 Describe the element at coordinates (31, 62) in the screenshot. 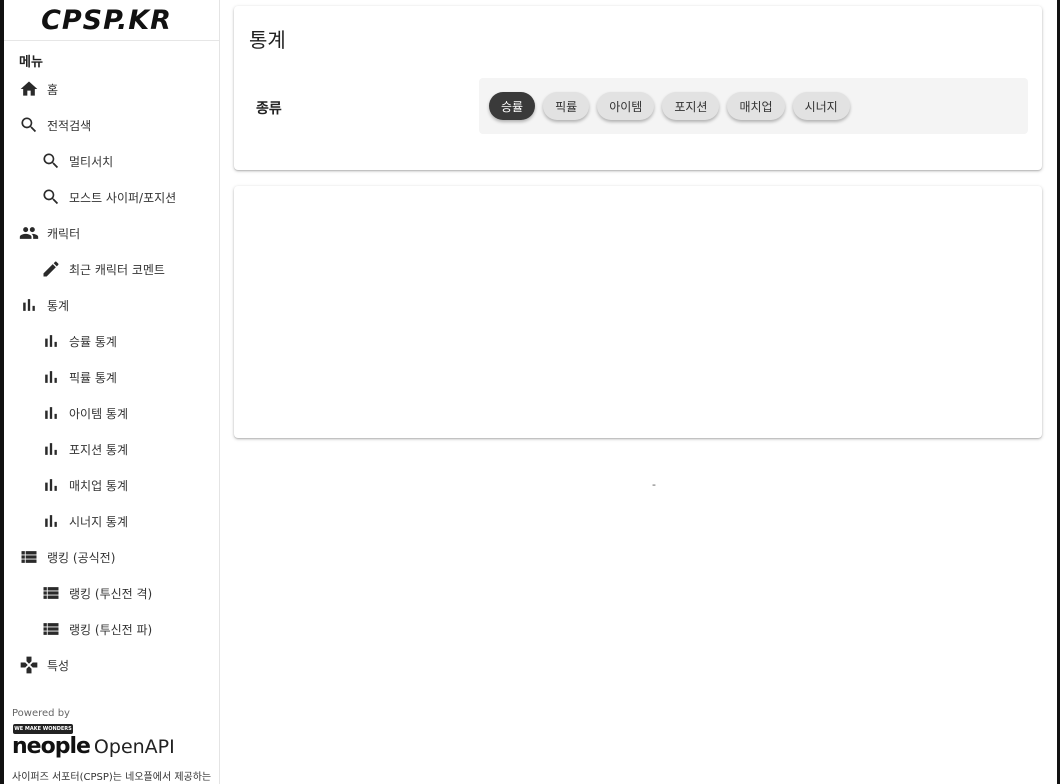

I see `menu-heading: 메뉴` at that location.